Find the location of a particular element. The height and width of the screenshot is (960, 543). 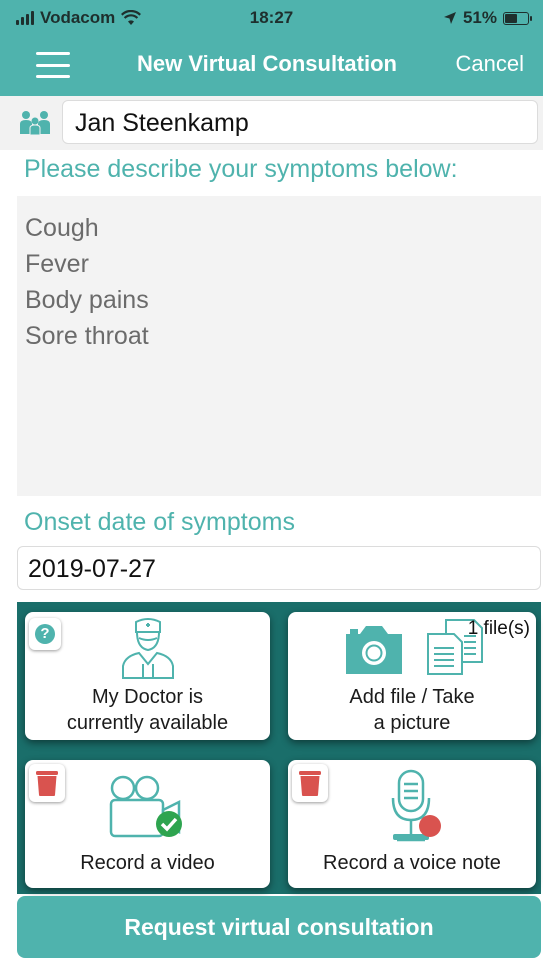

symptom-line: Cough is located at coordinates (62, 228).